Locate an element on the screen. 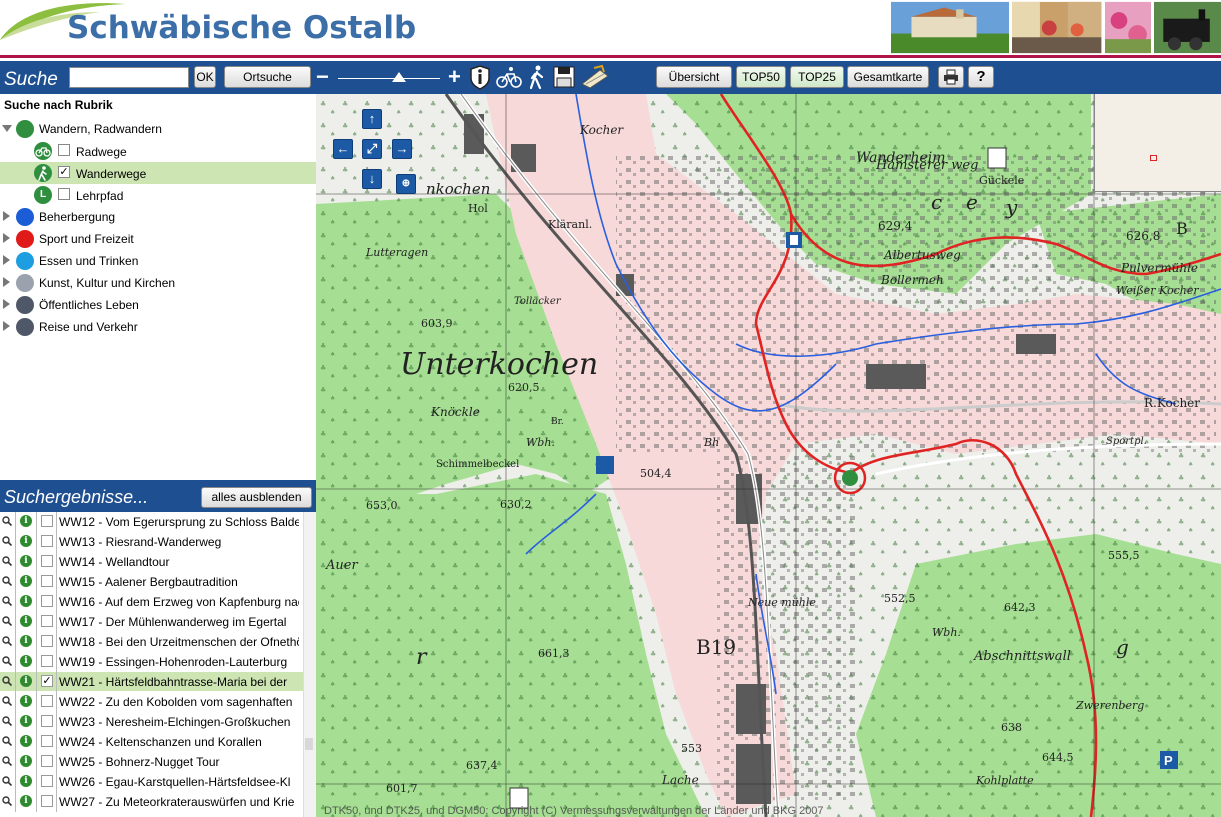 The image size is (1221, 817). print-button is located at coordinates (951, 77).